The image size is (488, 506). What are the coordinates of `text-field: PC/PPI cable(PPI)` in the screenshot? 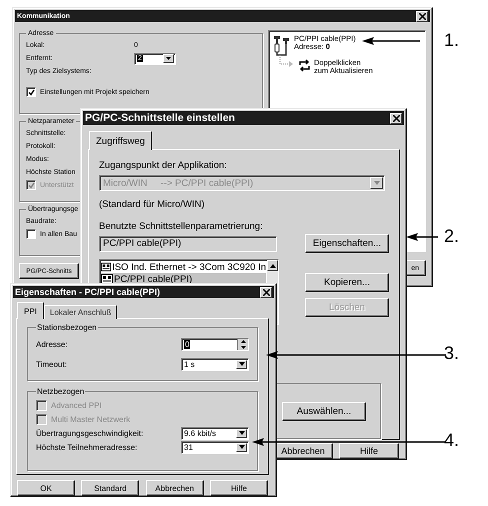 It's located at (188, 244).